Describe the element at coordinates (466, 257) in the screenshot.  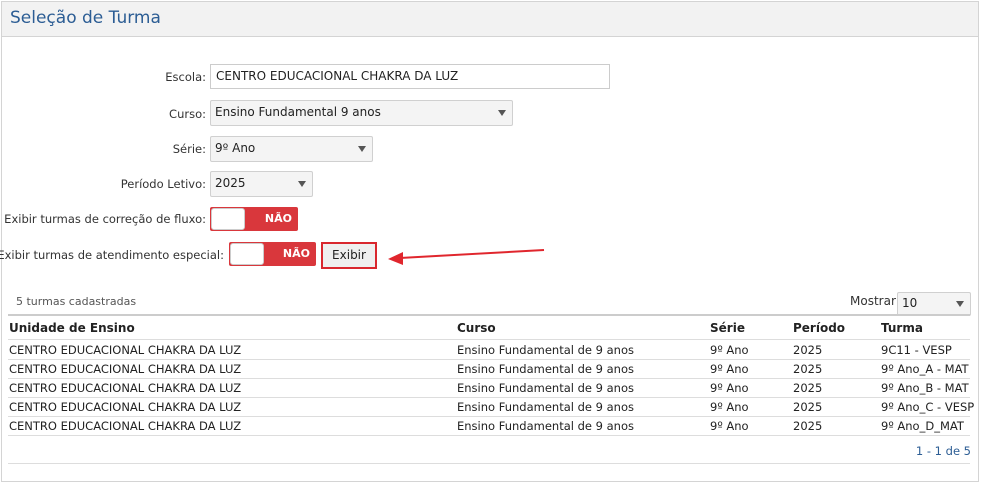
I see `annotation-arrow-icon` at that location.